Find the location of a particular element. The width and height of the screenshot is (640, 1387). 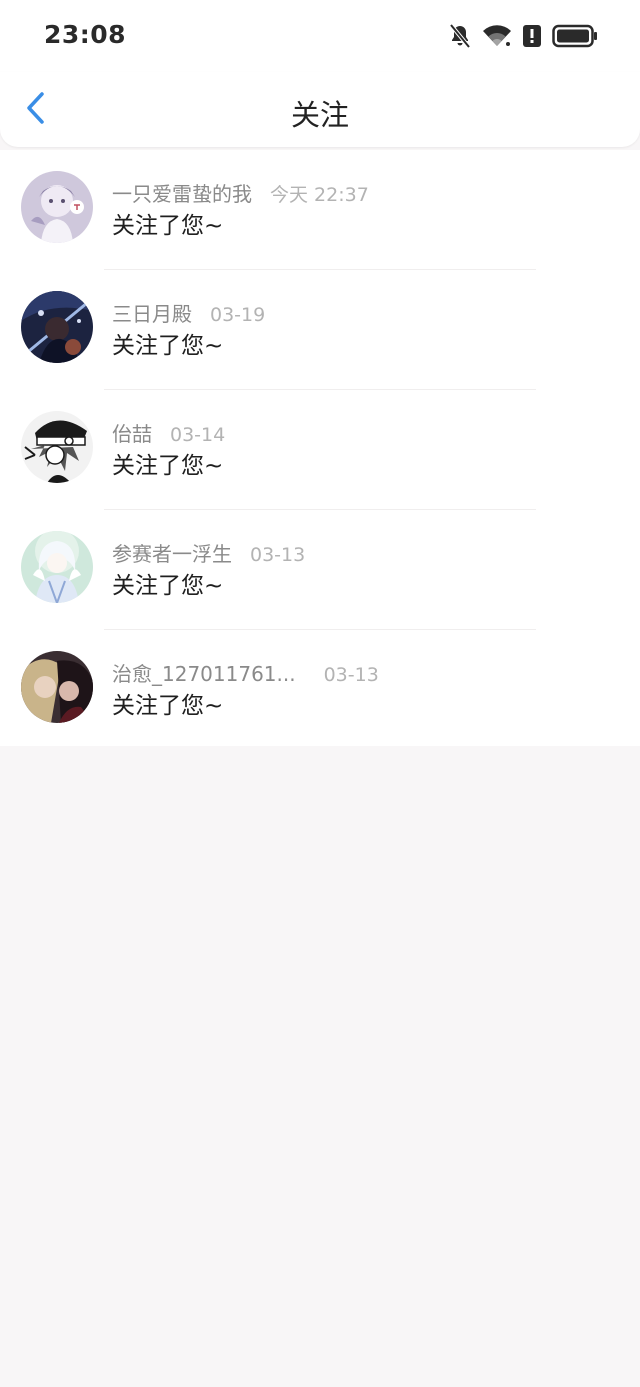

list-item: 参赛者一浮生 03-13 关注了您~ is located at coordinates (320, 570).